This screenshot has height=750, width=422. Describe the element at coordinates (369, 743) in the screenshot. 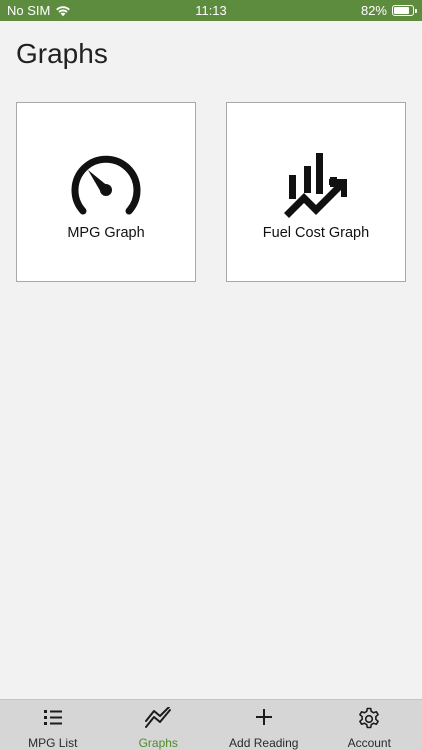

I see `tab-account-label: Account` at that location.